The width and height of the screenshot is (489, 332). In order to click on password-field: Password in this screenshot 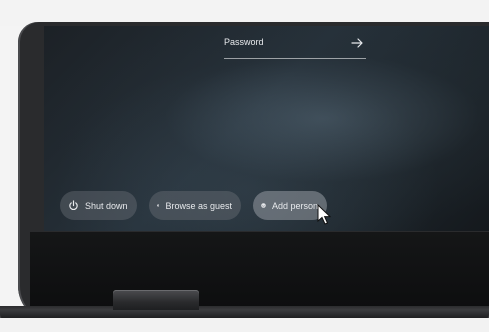, I will do `click(295, 46)`.